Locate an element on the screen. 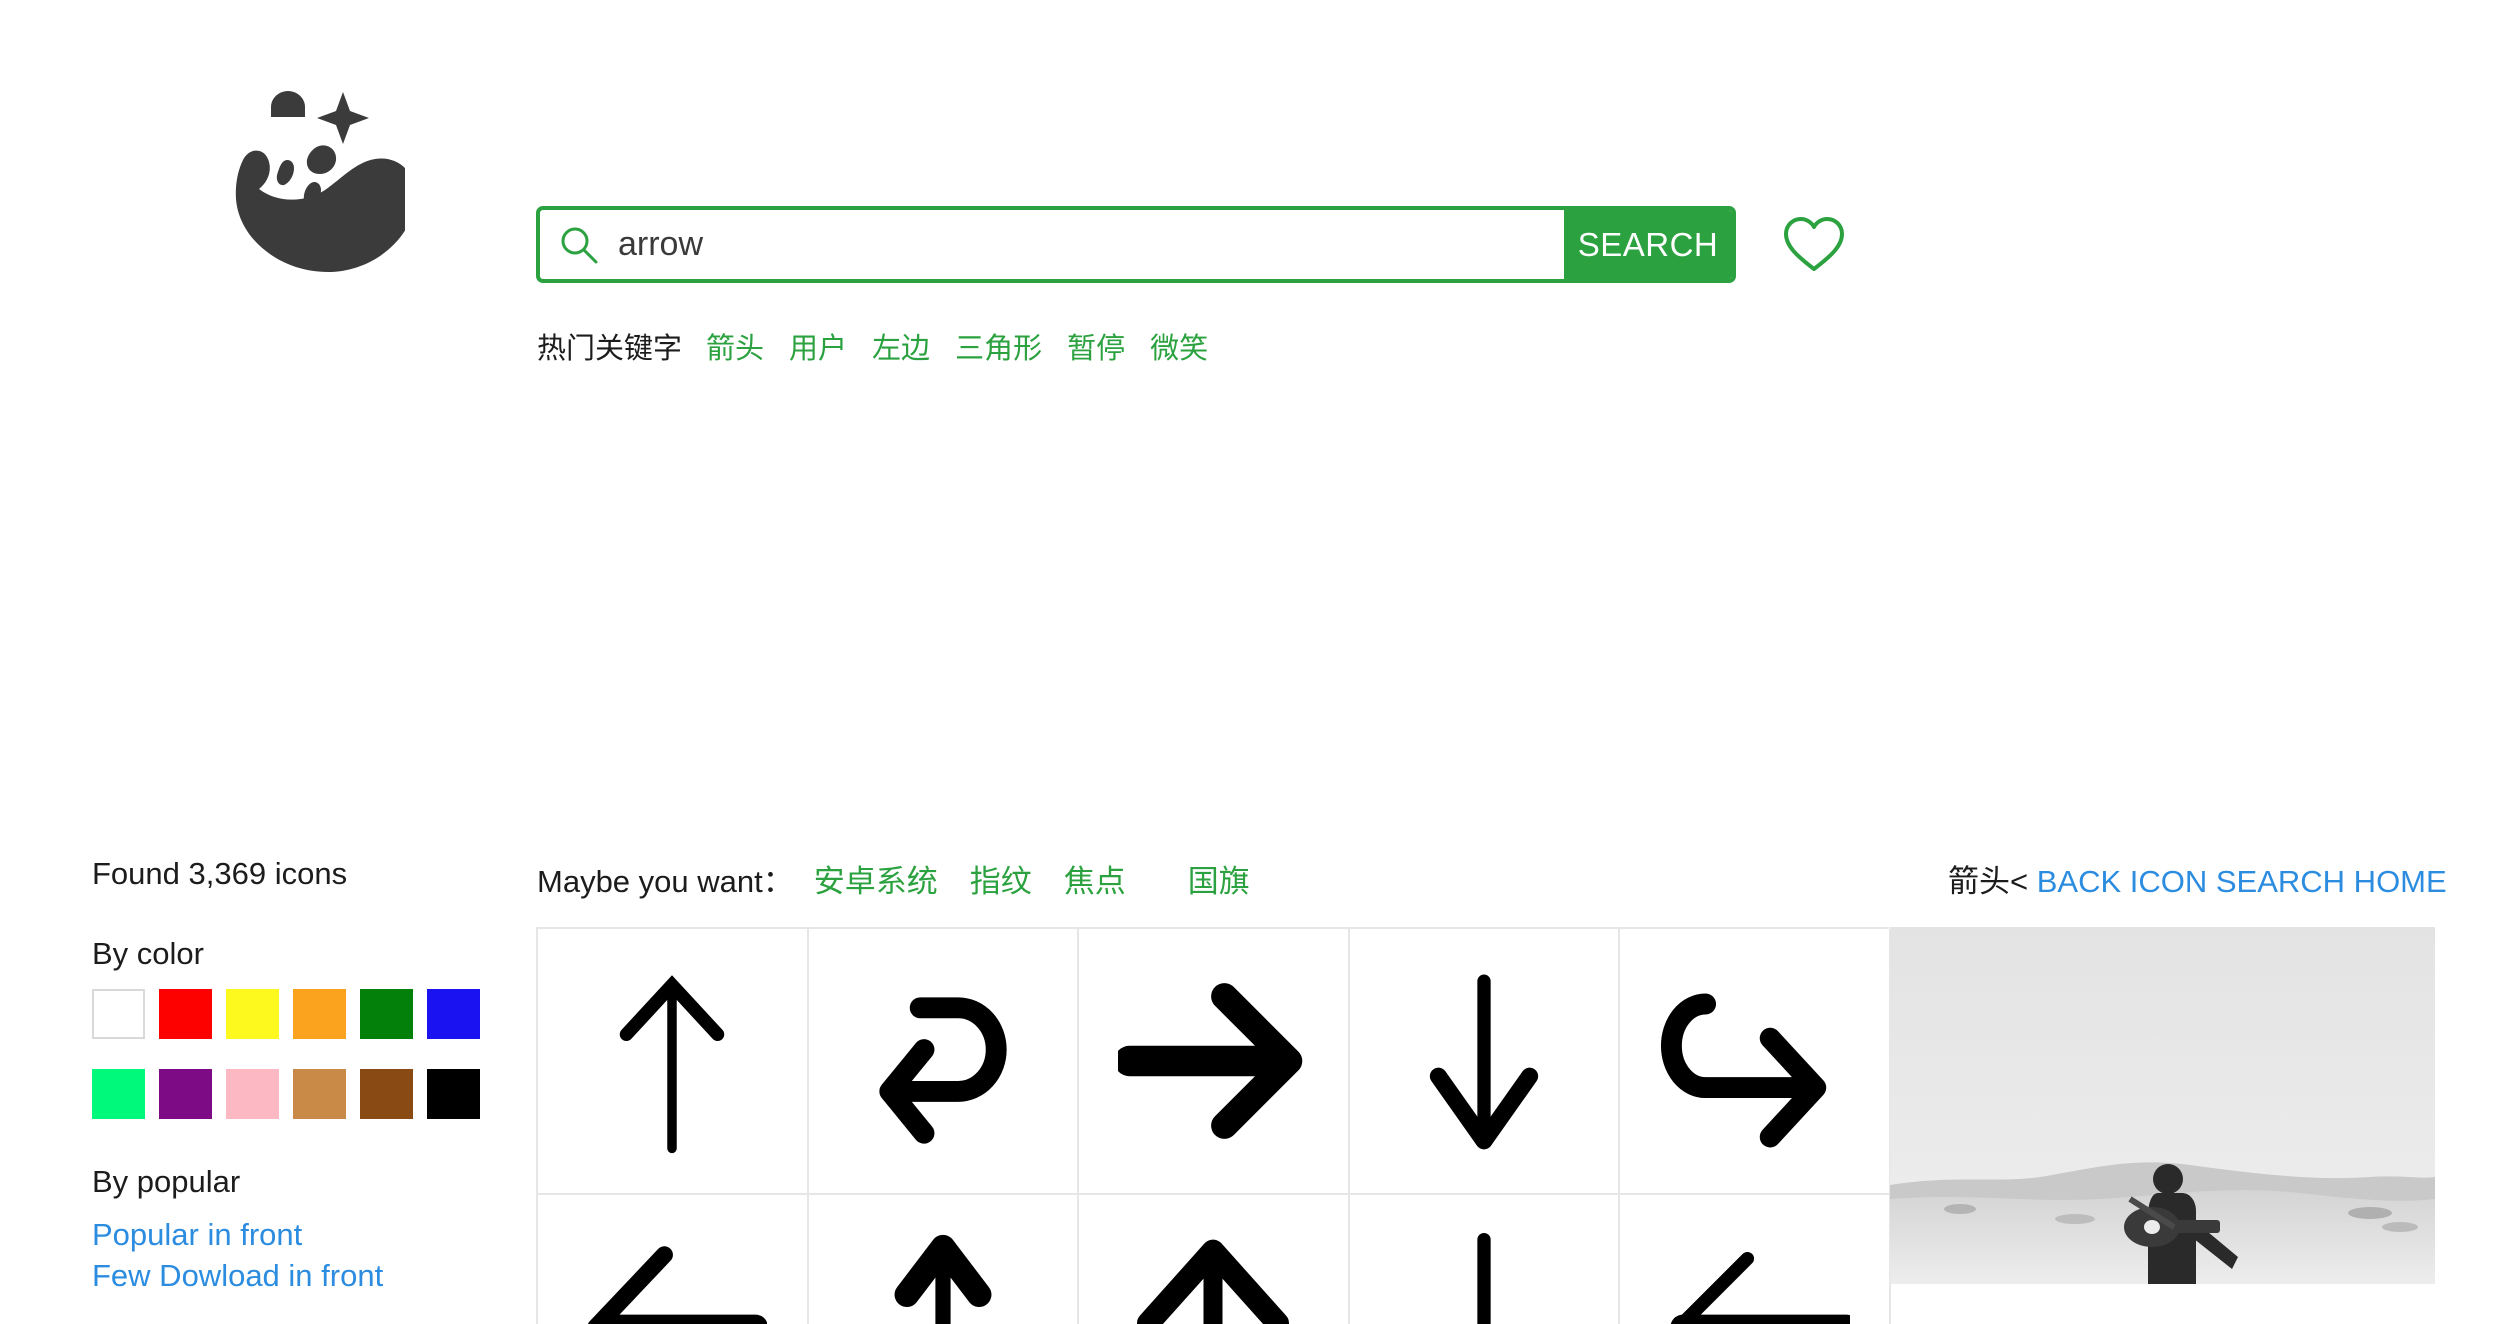  back-to-home-link: BACK ICON SEARCH HOME is located at coordinates (2242, 881).